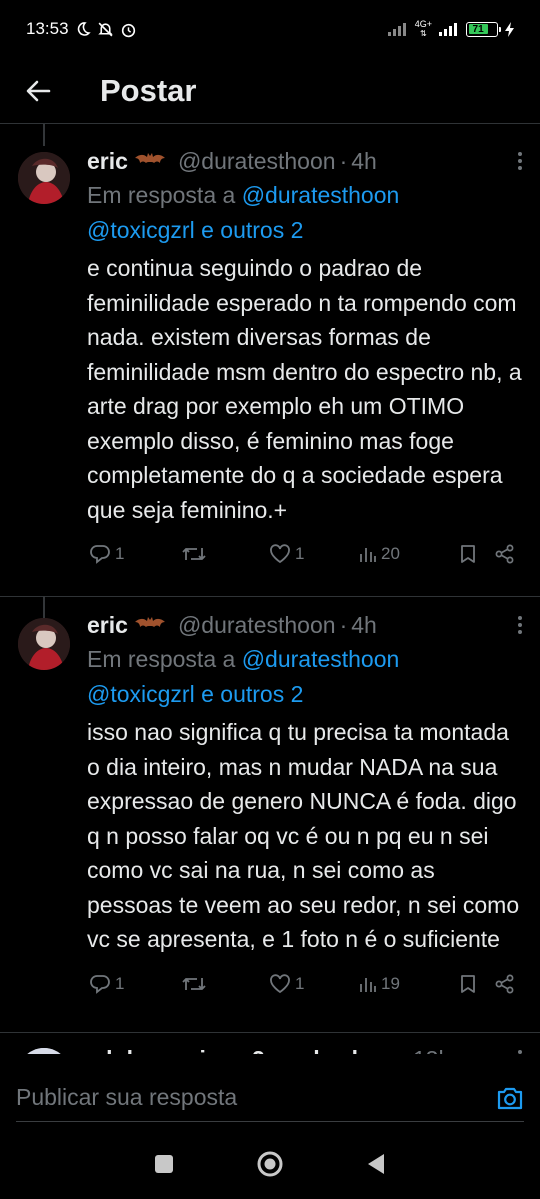 The height and width of the screenshot is (1199, 540). Describe the element at coordinates (128, 29) in the screenshot. I see `alarm-icon` at that location.